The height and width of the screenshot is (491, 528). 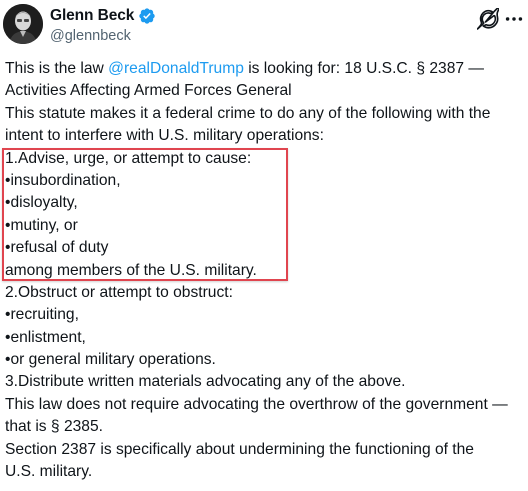 What do you see at coordinates (41, 225) in the screenshot?
I see `tweet-line: •mutiny, or` at bounding box center [41, 225].